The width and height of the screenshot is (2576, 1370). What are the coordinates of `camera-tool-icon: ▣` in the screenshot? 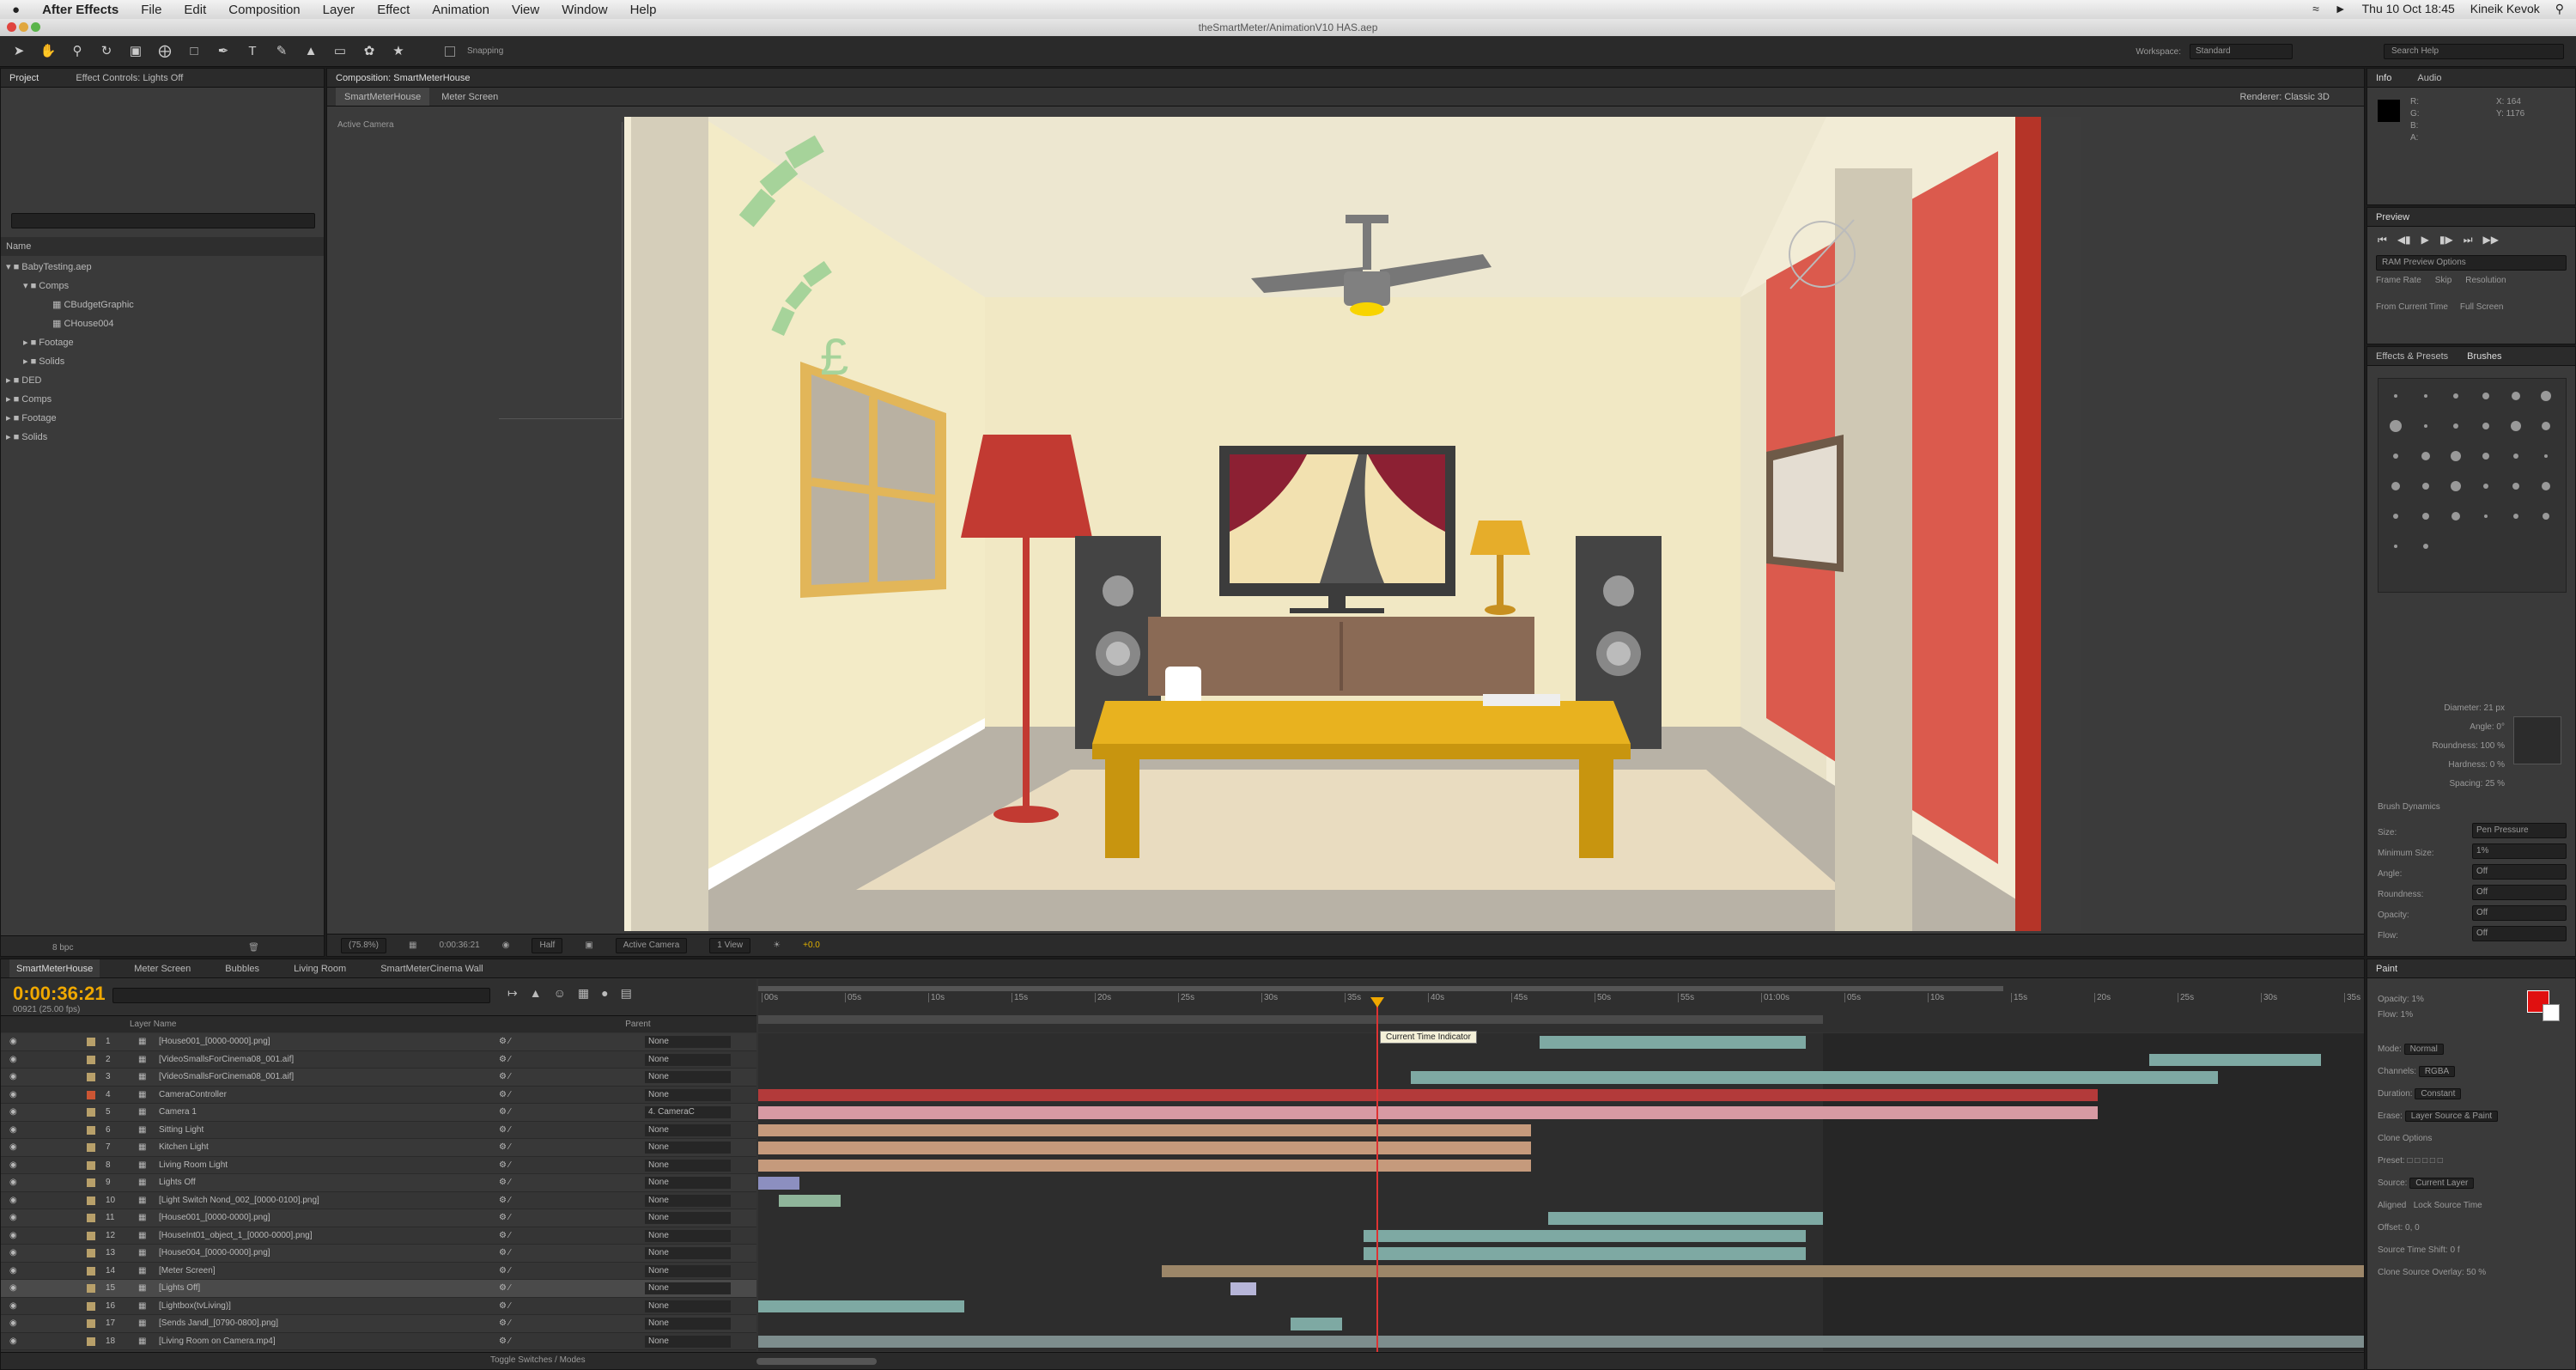 It's located at (135, 51).